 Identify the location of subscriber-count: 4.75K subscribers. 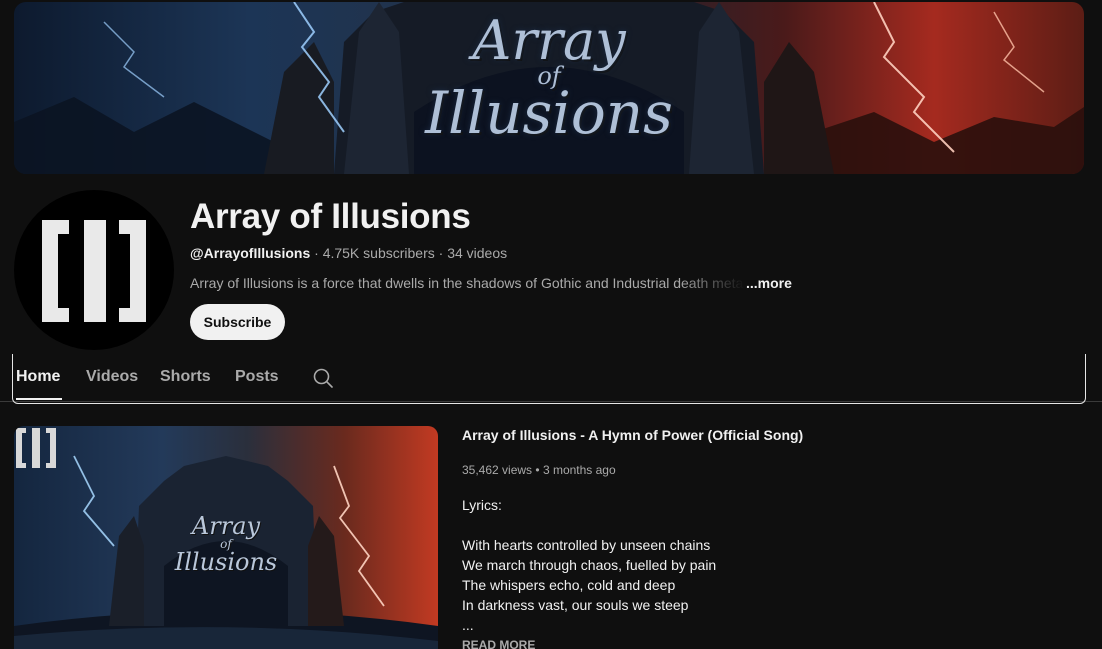
(378, 253).